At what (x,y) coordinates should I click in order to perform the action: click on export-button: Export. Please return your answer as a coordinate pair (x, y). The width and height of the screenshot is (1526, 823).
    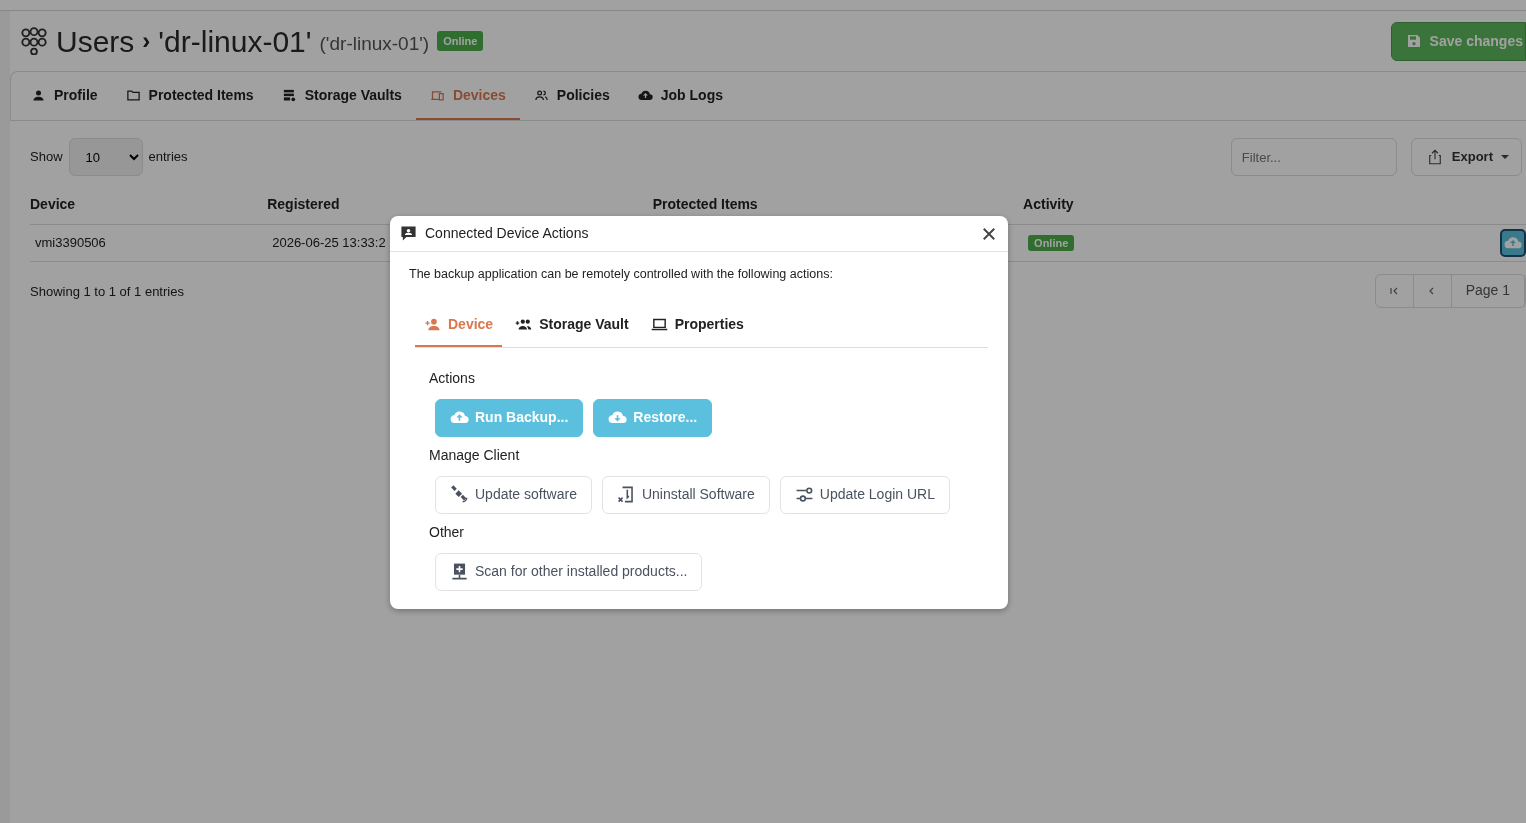
    Looking at the image, I should click on (1466, 157).